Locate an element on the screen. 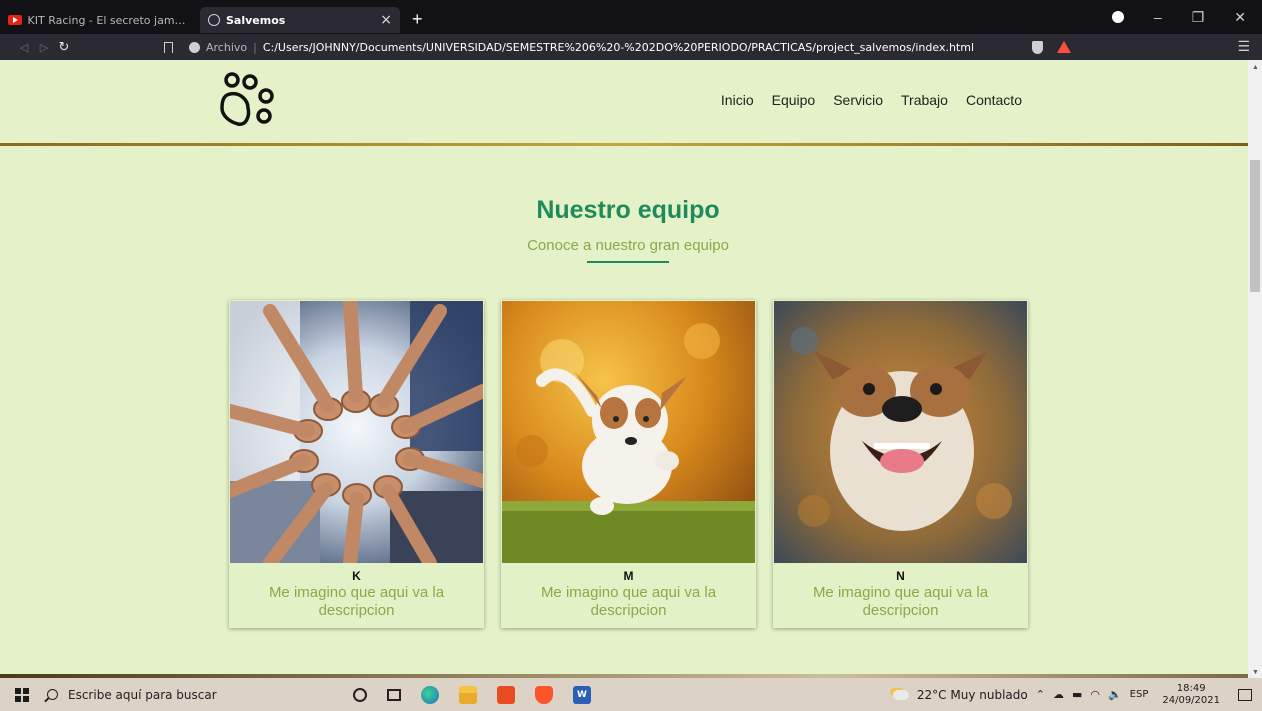  weather-text: 22°C Muy nublado is located at coordinates (972, 695).